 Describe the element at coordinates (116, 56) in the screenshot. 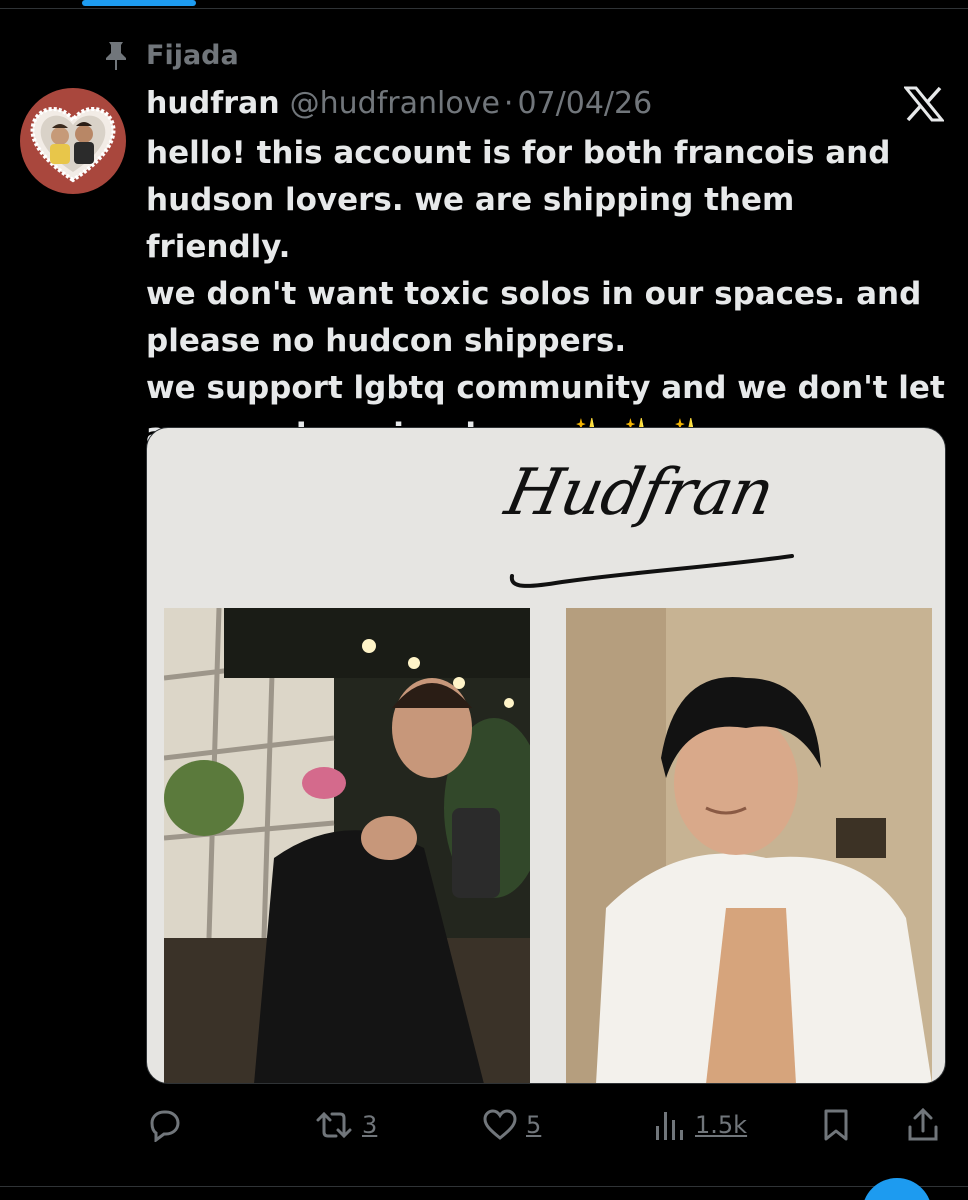

I see `pin-icon` at that location.